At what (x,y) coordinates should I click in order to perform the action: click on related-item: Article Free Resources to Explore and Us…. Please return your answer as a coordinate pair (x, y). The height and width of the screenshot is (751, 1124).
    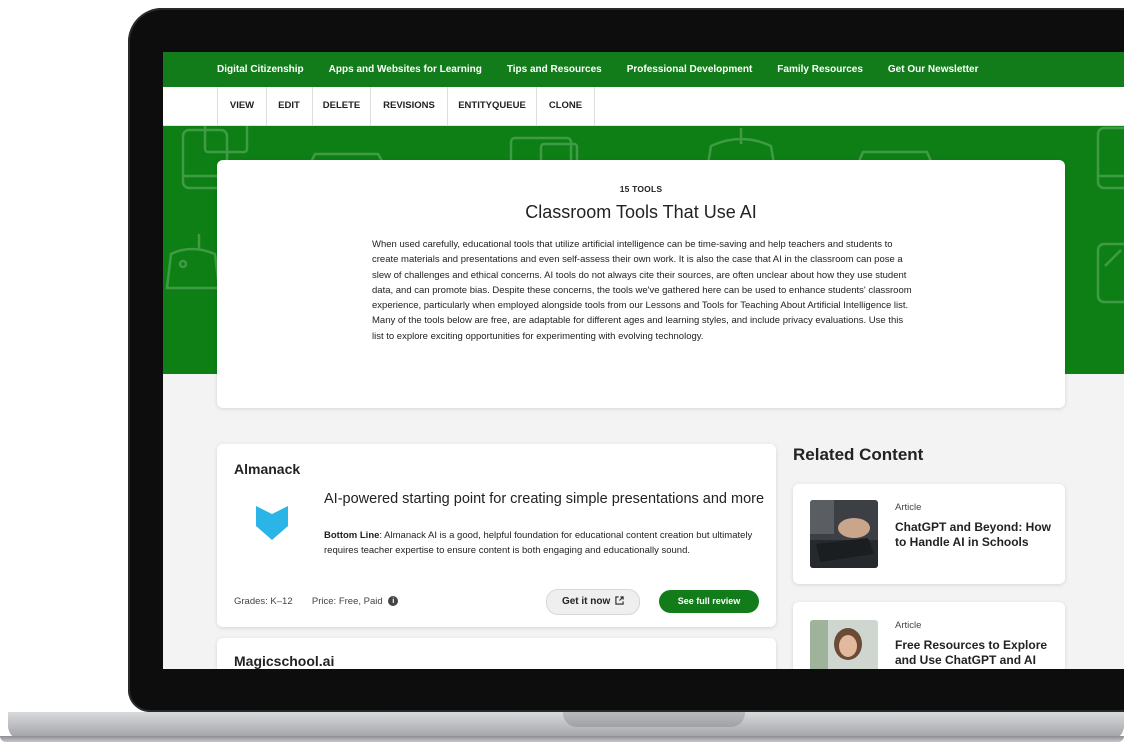
    Looking at the image, I should click on (929, 635).